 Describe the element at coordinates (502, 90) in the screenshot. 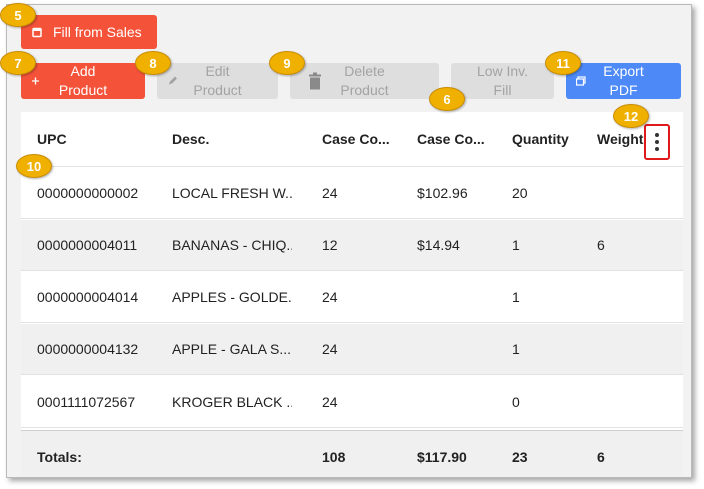

I see `low-inv-label-2: Fill` at that location.